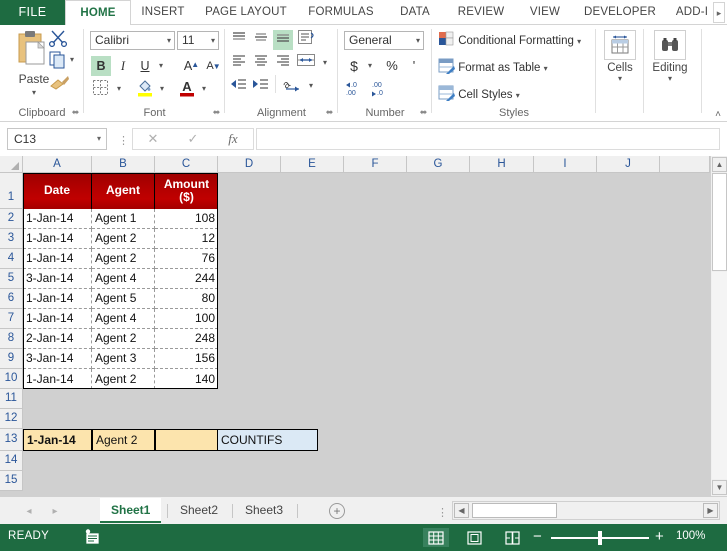 This screenshot has width=727, height=551. What do you see at coordinates (509, 40) in the screenshot?
I see `conditional-formatting-button: Conditional Formatting ▾` at bounding box center [509, 40].